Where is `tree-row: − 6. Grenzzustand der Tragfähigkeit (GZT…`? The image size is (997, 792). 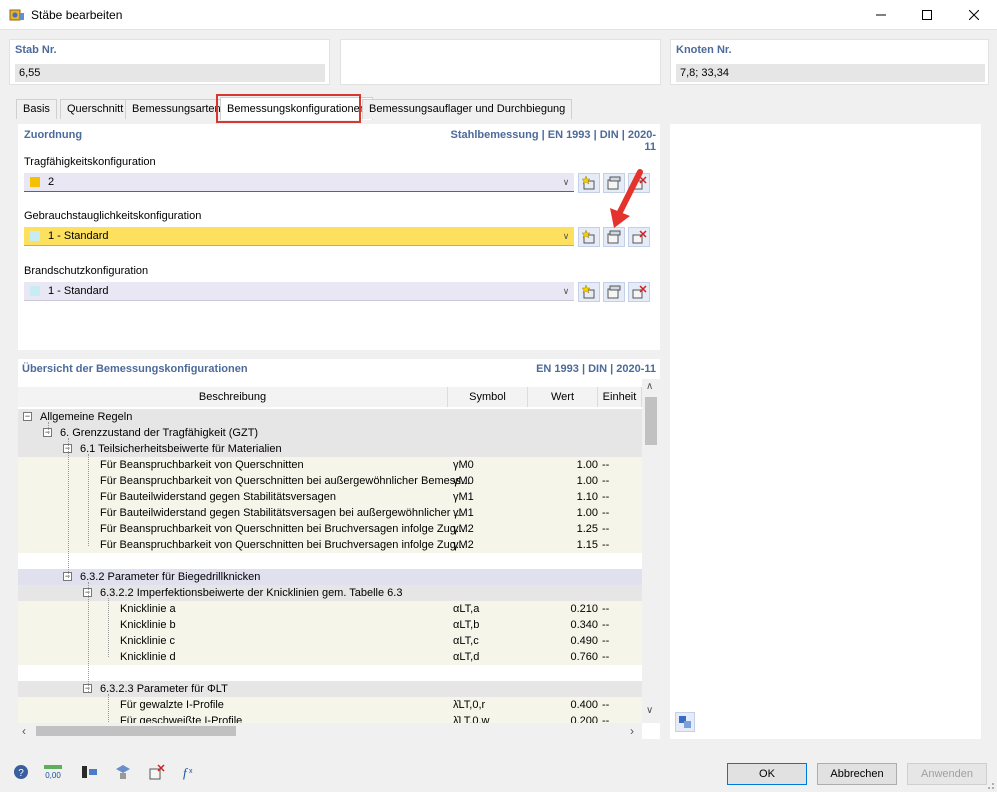 tree-row: − 6. Grenzzustand der Tragfähigkeit (GZT… is located at coordinates (330, 433).